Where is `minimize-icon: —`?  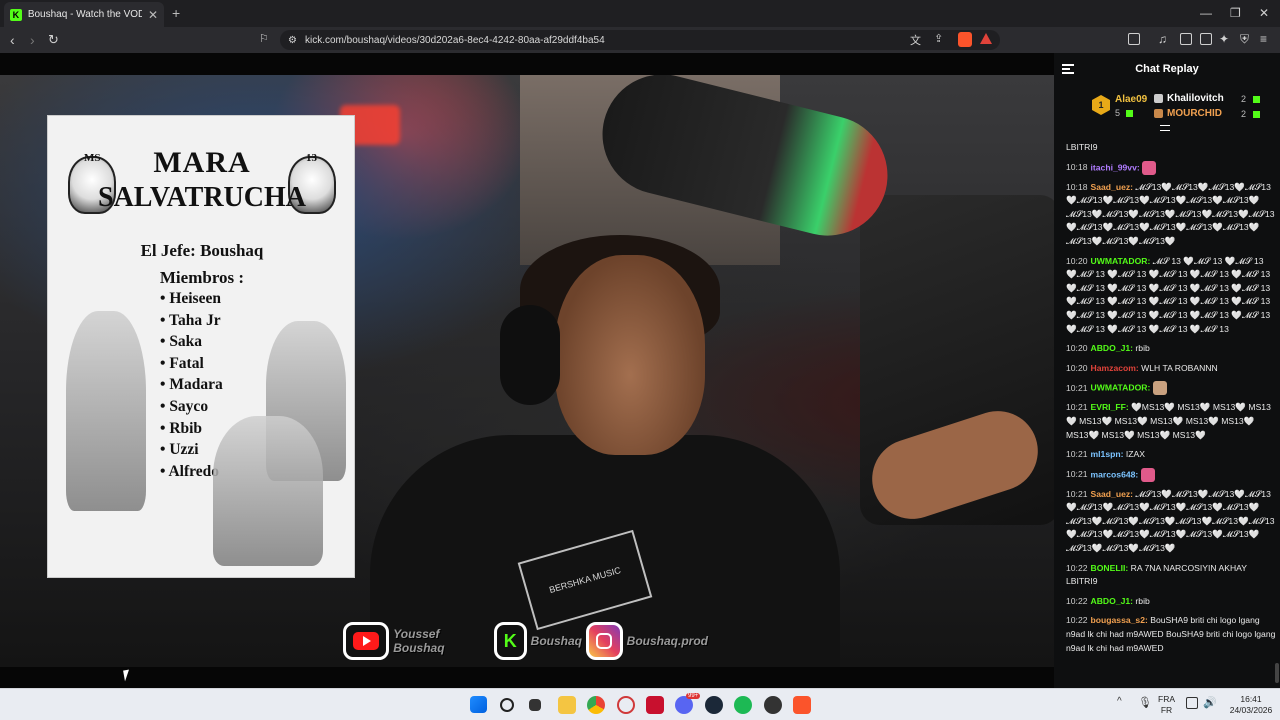 minimize-icon: — is located at coordinates (1206, 13).